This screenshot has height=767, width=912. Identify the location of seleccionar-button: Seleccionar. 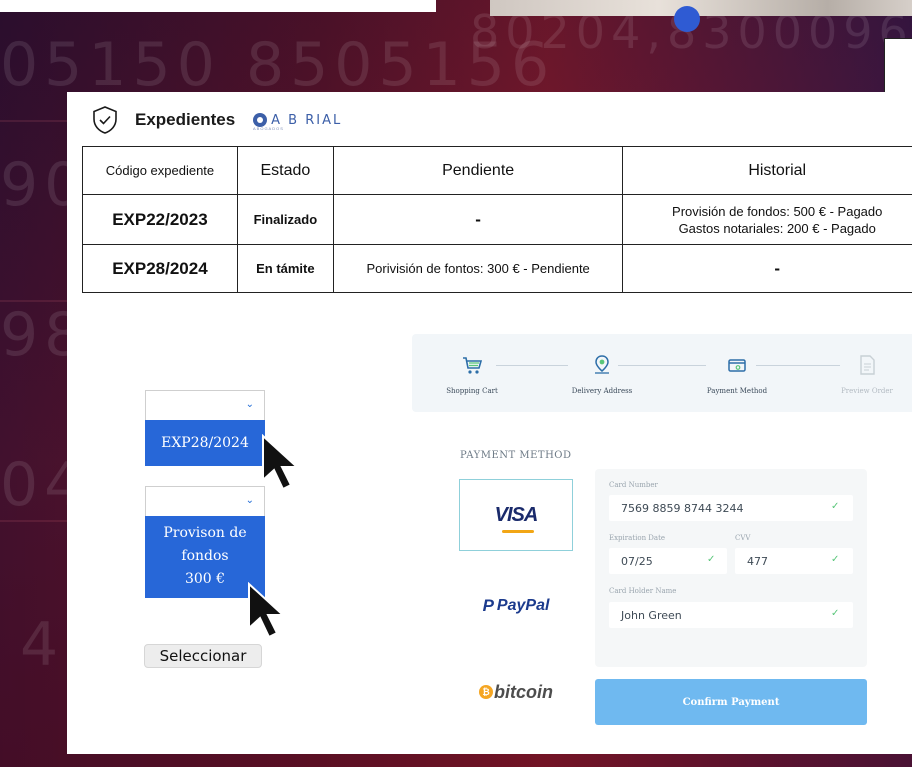
(203, 656).